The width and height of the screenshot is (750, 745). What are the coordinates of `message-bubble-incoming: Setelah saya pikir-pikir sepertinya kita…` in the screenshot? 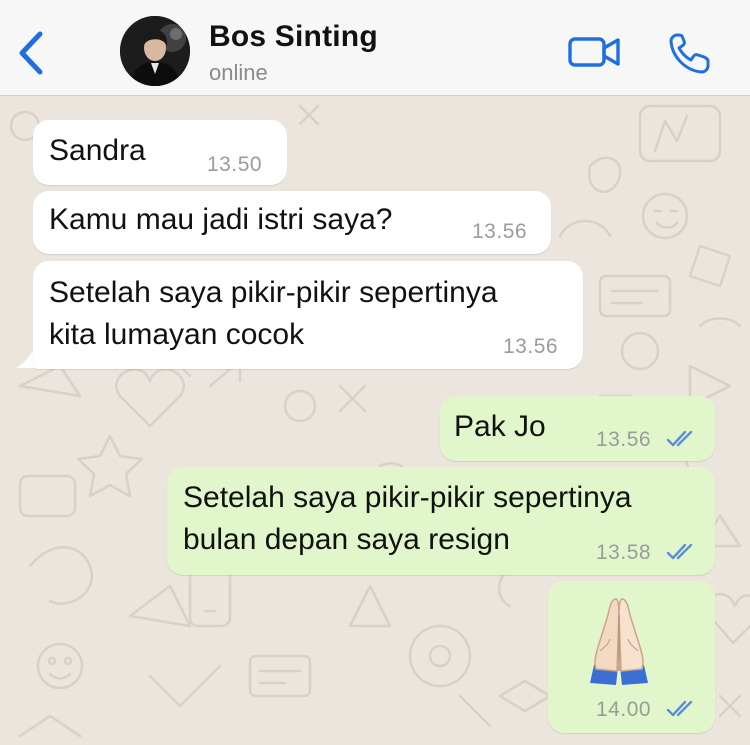 It's located at (308, 315).